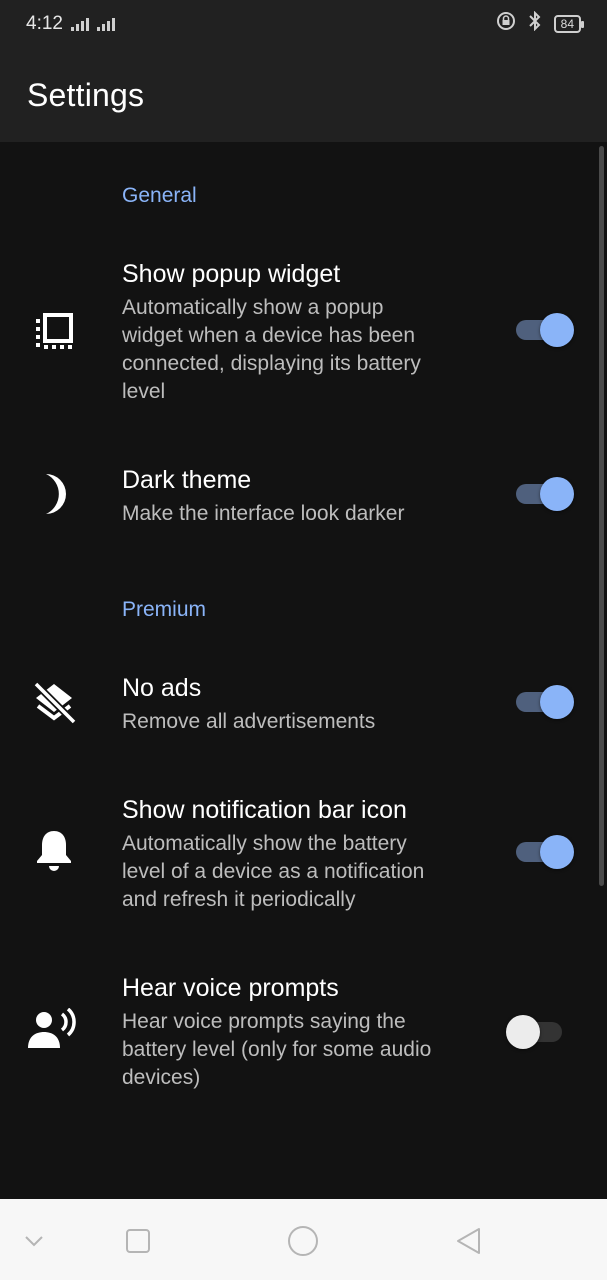 The width and height of the screenshot is (607, 1280). What do you see at coordinates (231, 274) in the screenshot?
I see `setting-title: Show popup widget` at bounding box center [231, 274].